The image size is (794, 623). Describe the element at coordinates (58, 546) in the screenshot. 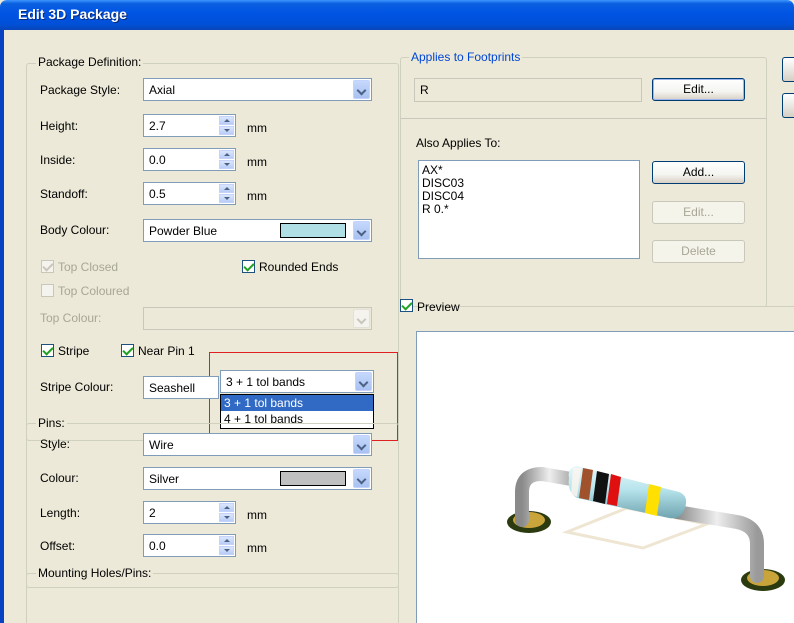

I see `offset-label: Offset:` at that location.